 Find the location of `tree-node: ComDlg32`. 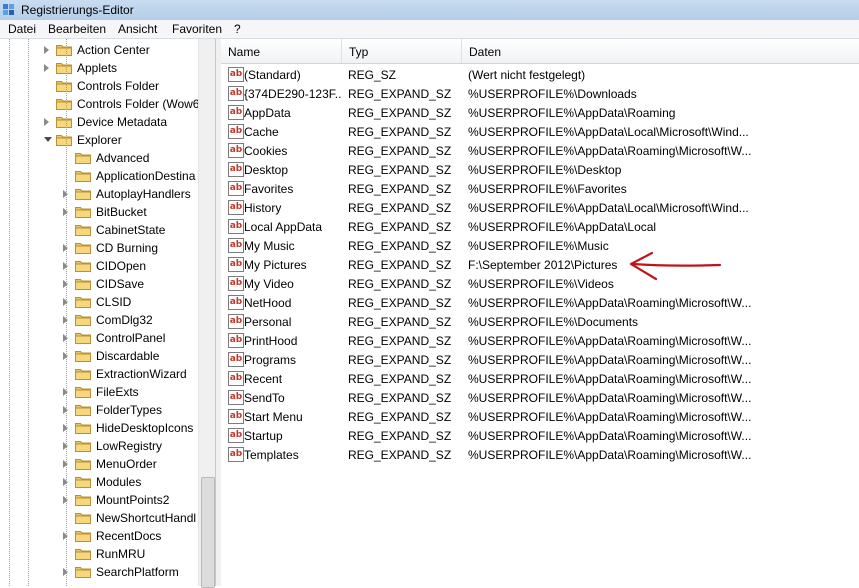

tree-node: ComDlg32 is located at coordinates (99, 320).